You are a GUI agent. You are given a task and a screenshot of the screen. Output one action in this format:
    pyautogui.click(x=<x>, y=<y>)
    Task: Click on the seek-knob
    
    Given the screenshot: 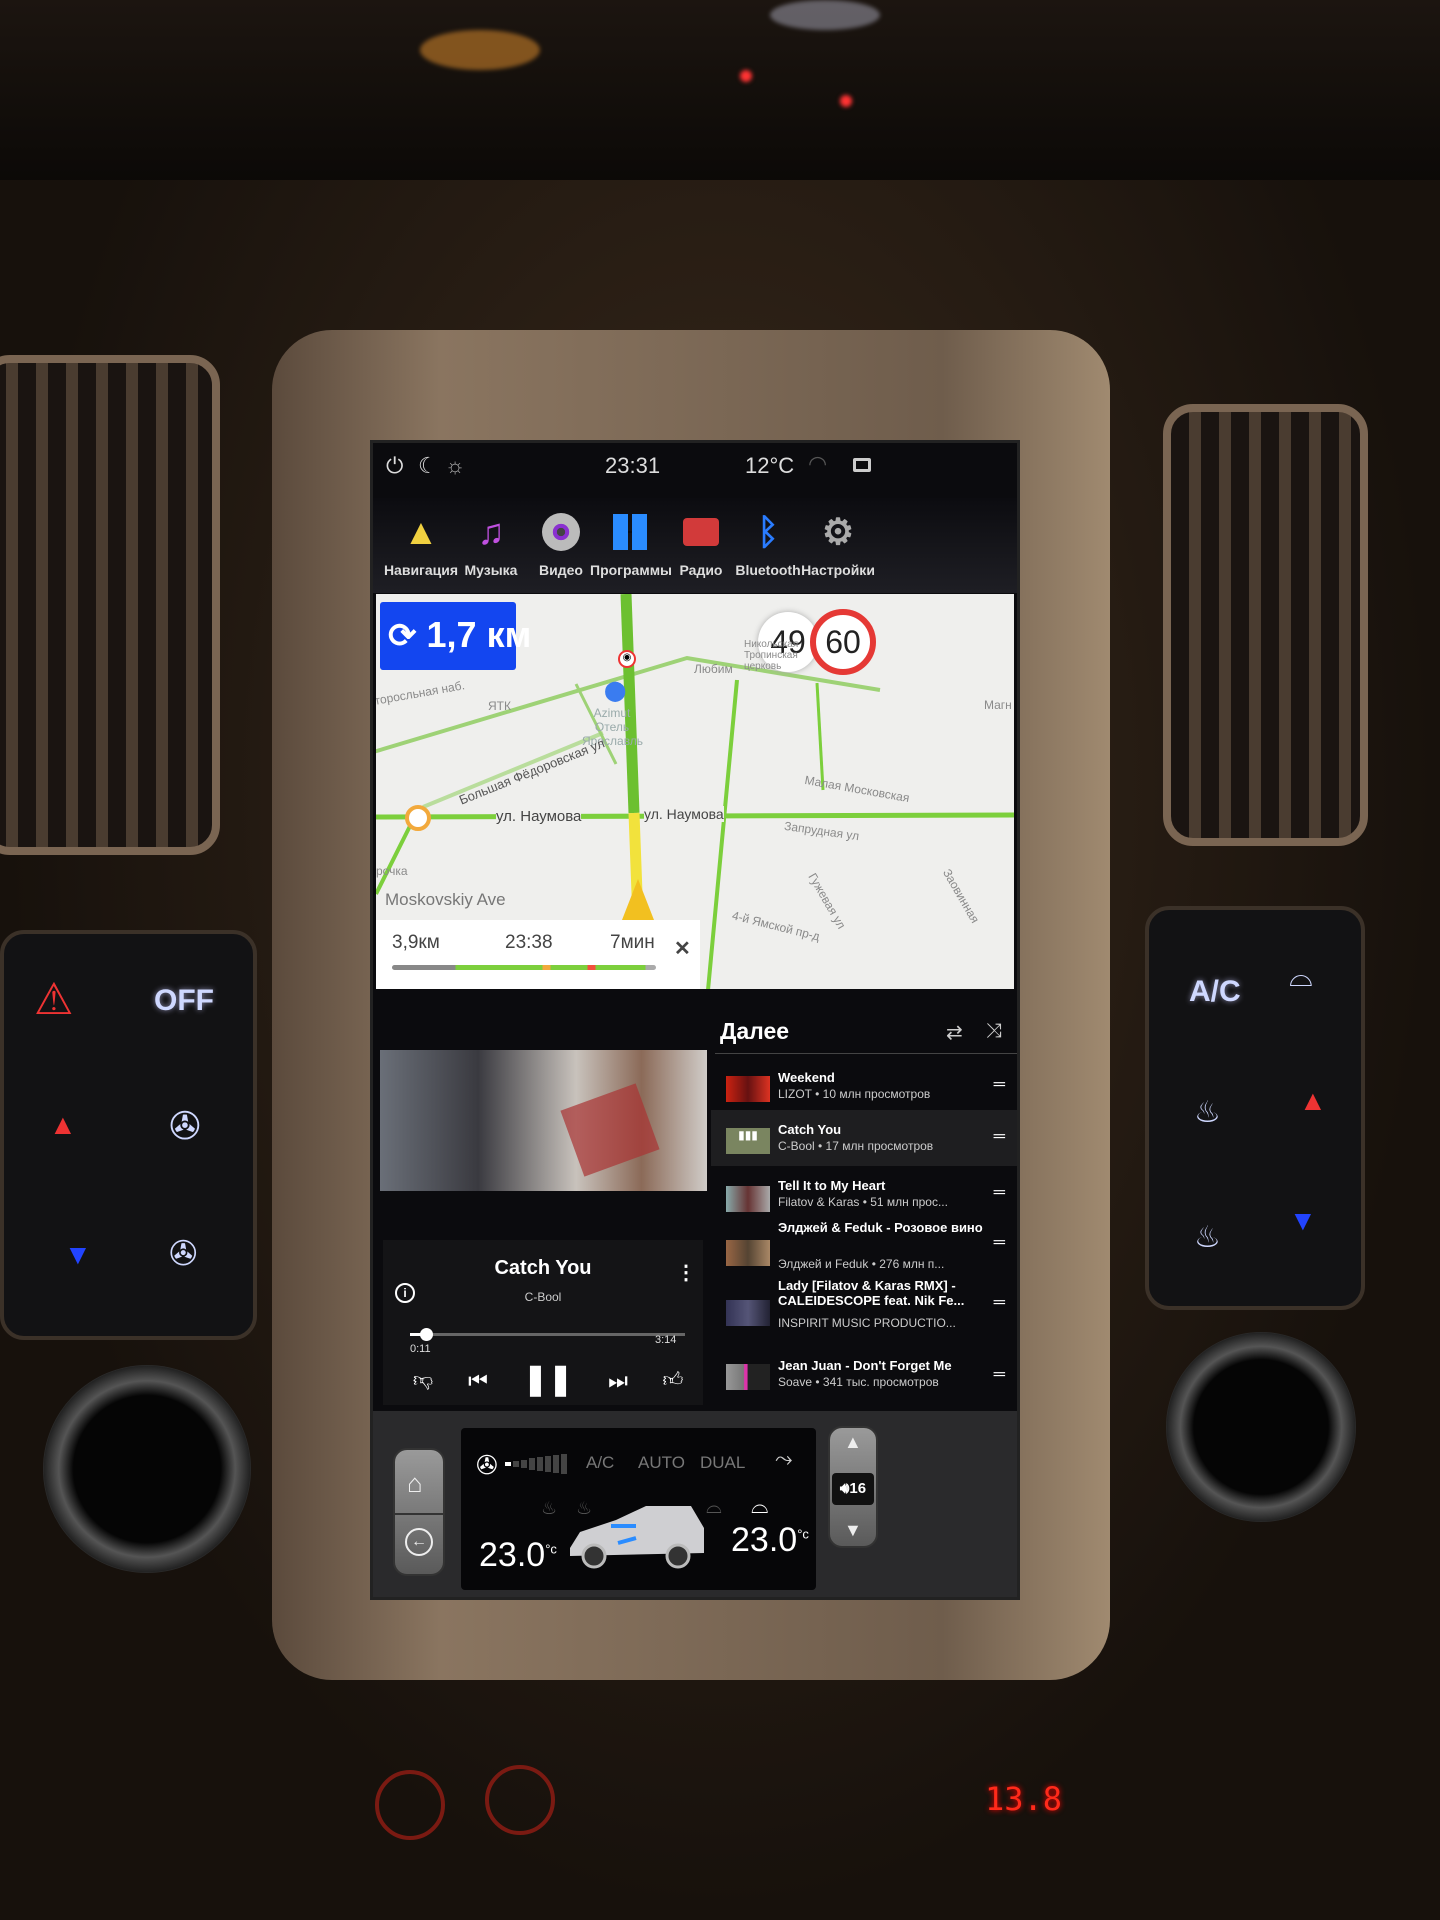 What is the action you would take?
    pyautogui.click(x=426, y=1334)
    